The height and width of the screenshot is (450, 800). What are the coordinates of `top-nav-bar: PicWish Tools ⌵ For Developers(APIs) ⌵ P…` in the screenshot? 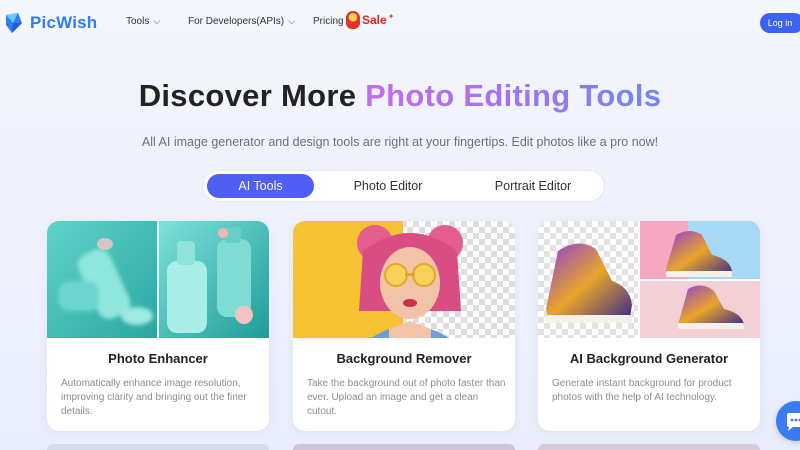 It's located at (400, 22).